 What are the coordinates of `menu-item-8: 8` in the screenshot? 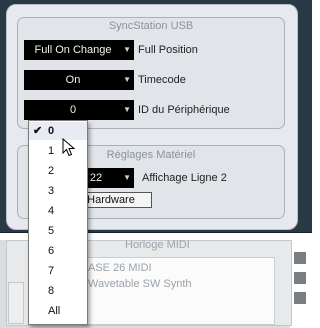 It's located at (58, 291).